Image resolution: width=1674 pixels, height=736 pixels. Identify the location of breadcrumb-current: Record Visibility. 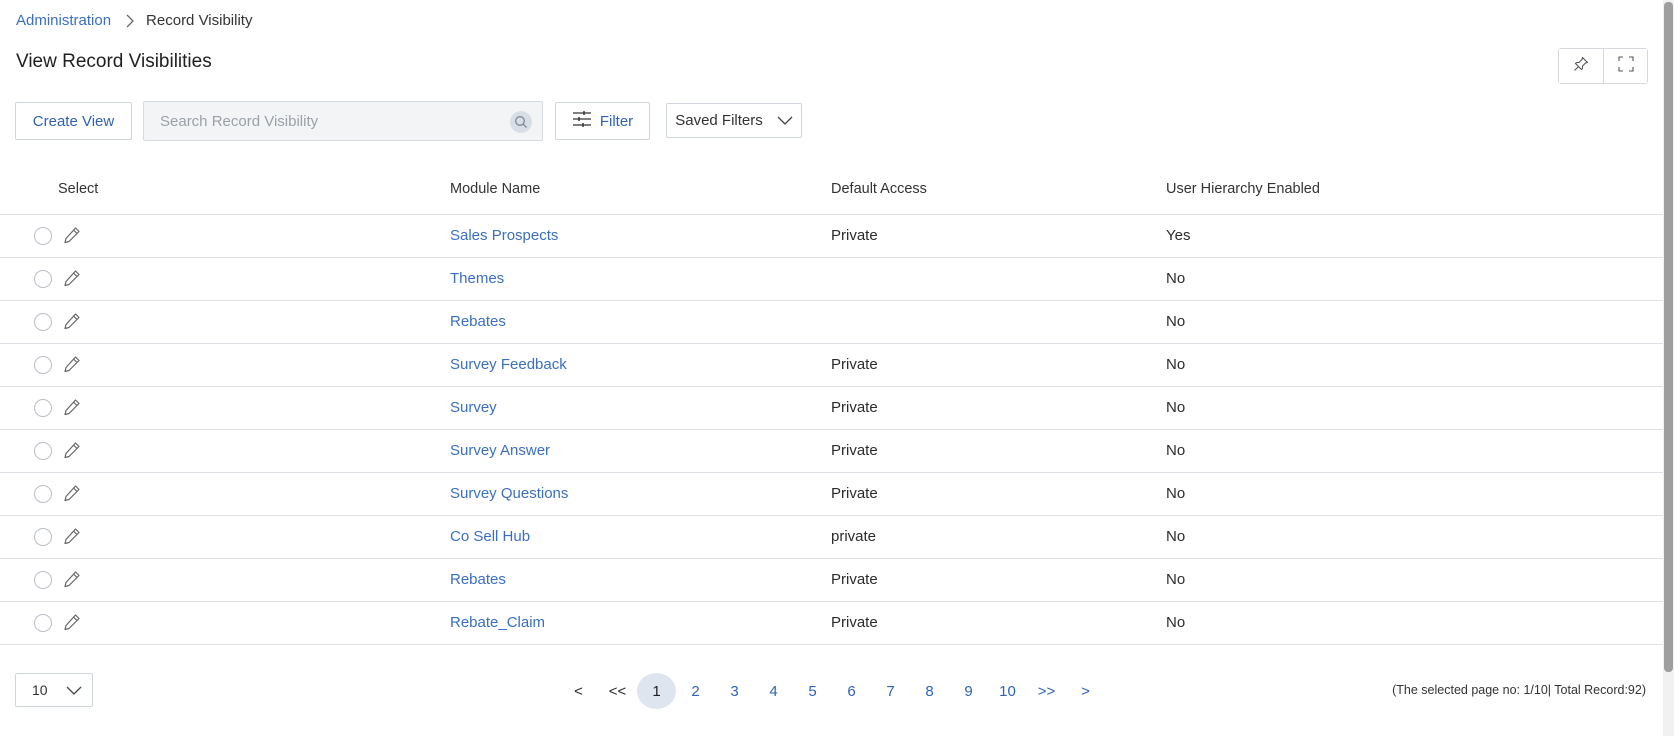
(199, 20).